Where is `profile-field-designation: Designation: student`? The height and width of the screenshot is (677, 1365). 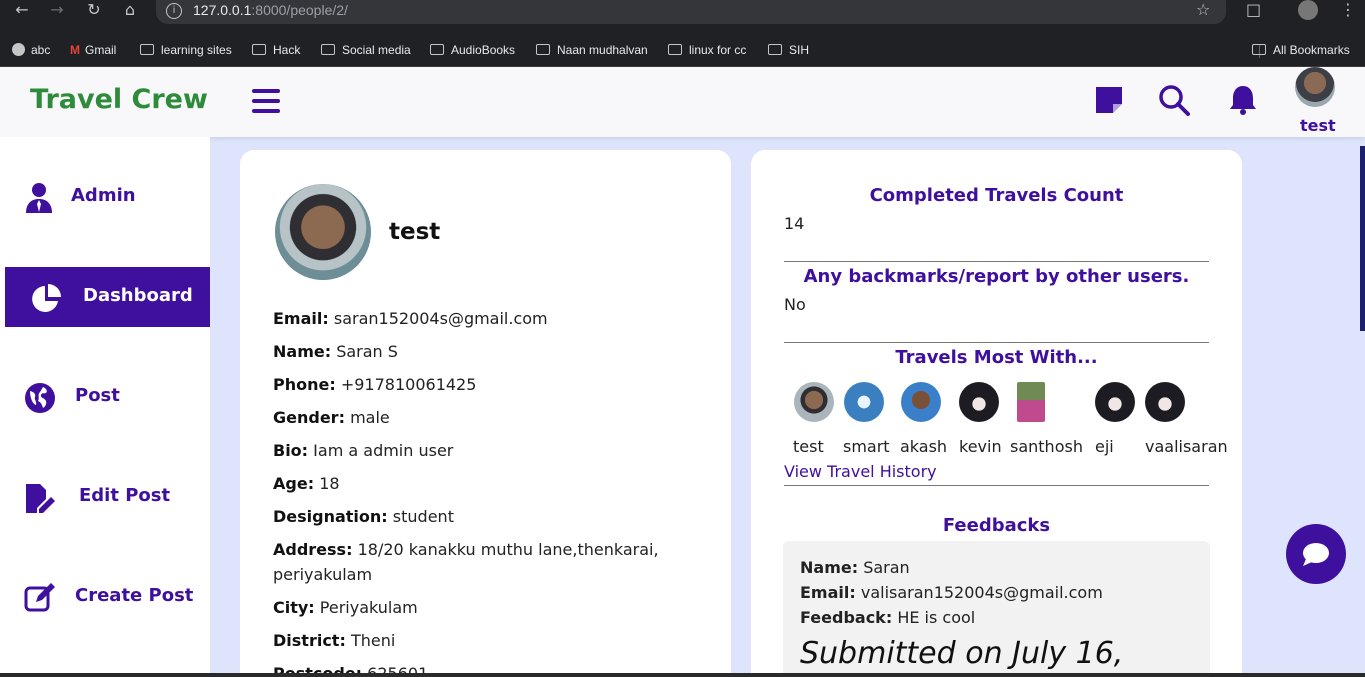 profile-field-designation: Designation: student is located at coordinates (363, 516).